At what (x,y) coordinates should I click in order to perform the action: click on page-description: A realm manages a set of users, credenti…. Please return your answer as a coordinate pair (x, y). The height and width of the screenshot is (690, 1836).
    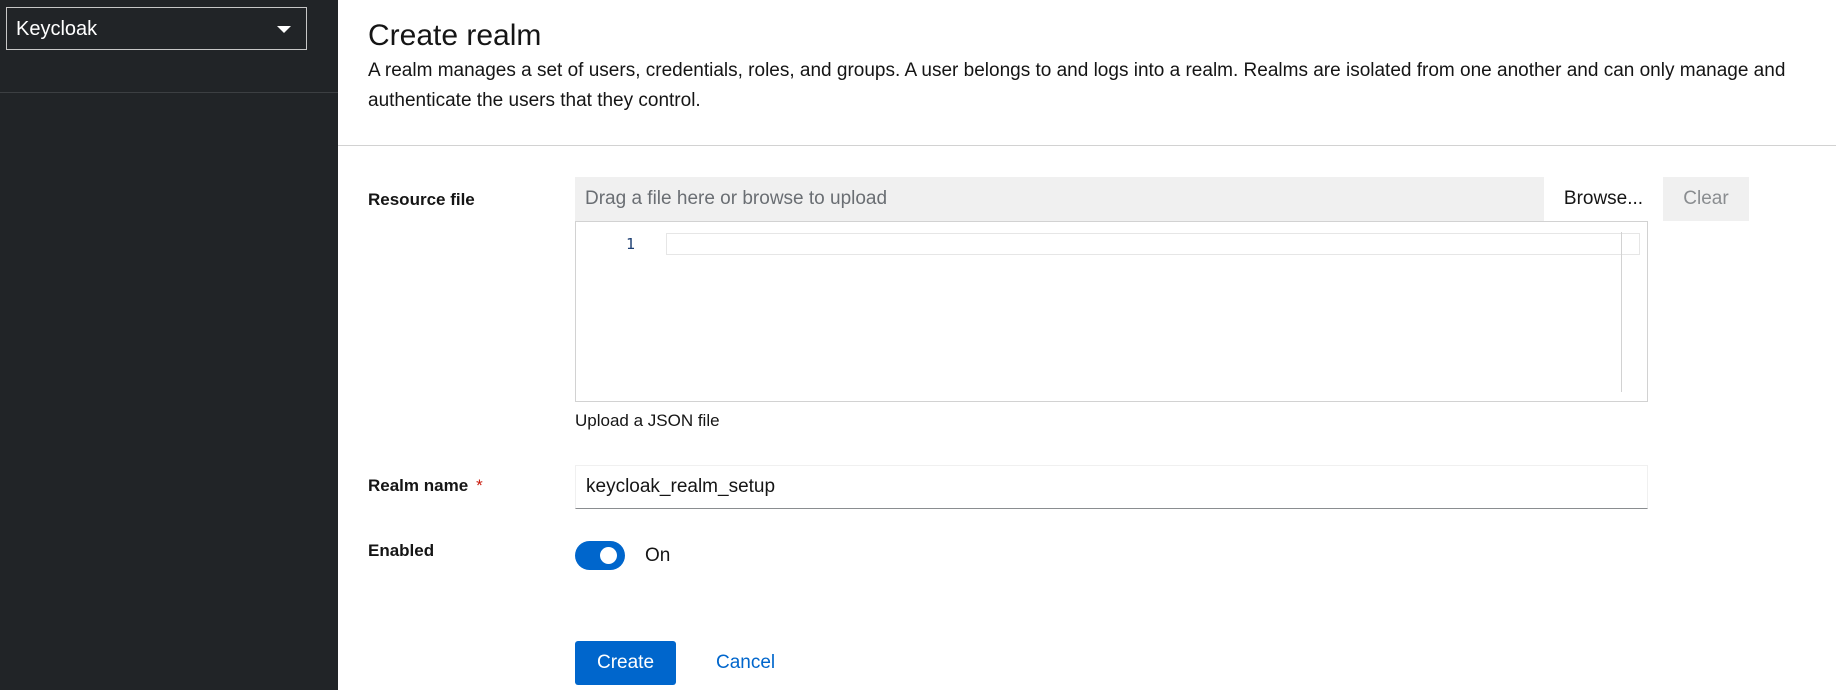
    Looking at the image, I should click on (1077, 85).